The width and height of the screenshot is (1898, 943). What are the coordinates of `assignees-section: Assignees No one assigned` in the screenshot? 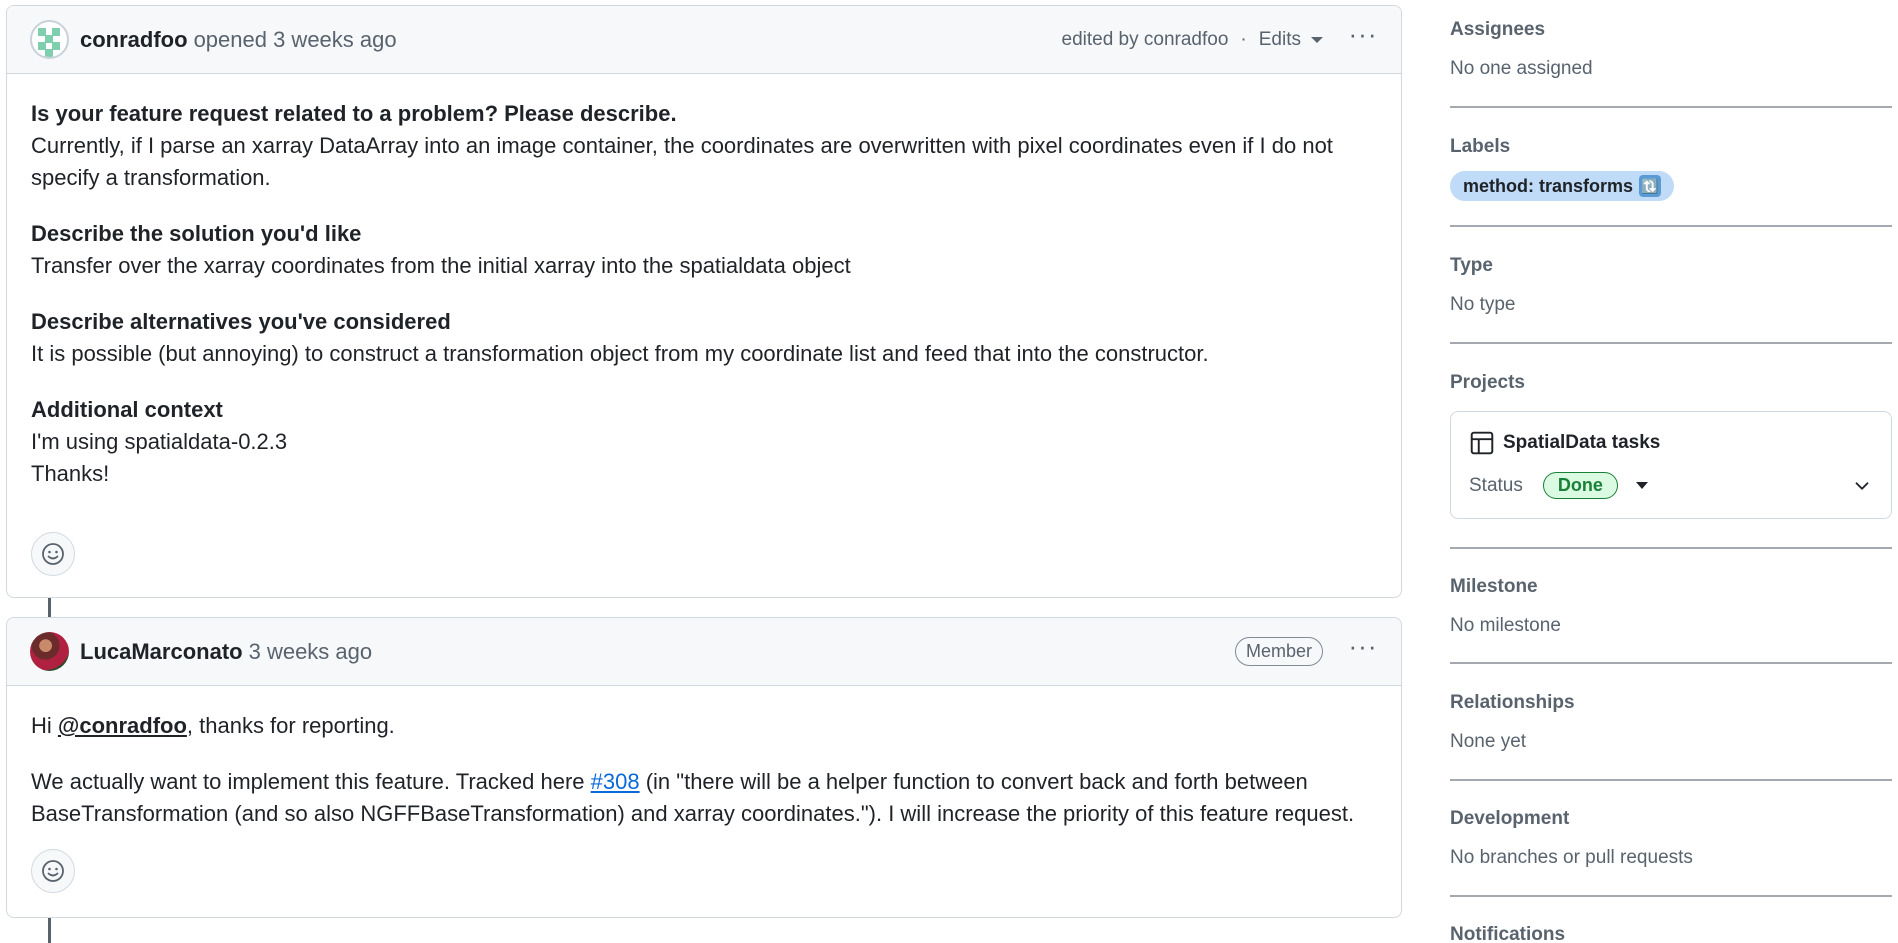 It's located at (1671, 49).